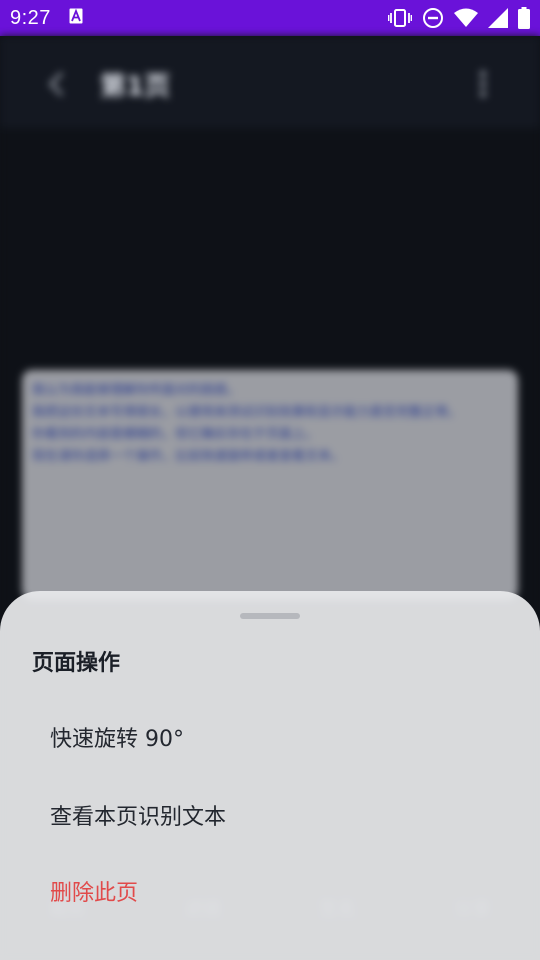 This screenshot has height=960, width=540. What do you see at coordinates (400, 18) in the screenshot?
I see `vibrate-icon` at bounding box center [400, 18].